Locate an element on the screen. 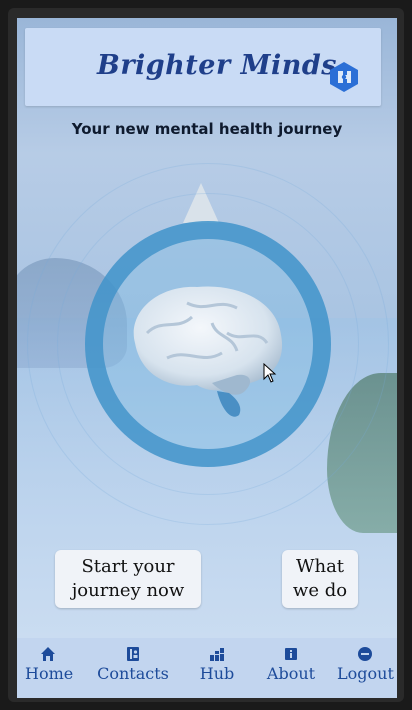  logout-icon is located at coordinates (365, 654).